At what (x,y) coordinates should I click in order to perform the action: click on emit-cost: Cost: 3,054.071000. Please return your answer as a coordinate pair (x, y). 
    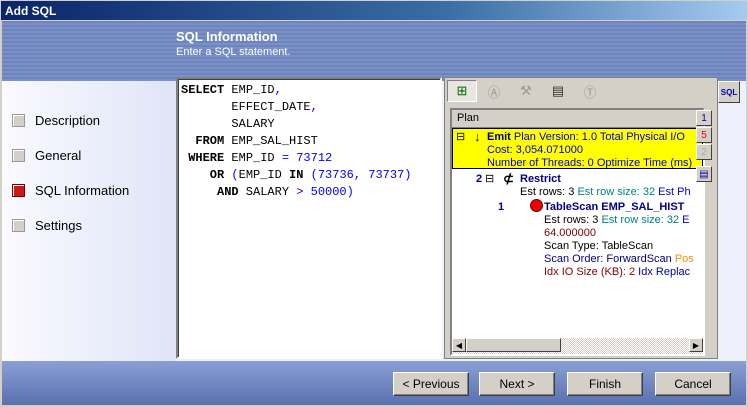
    Looking at the image, I should click on (535, 150).